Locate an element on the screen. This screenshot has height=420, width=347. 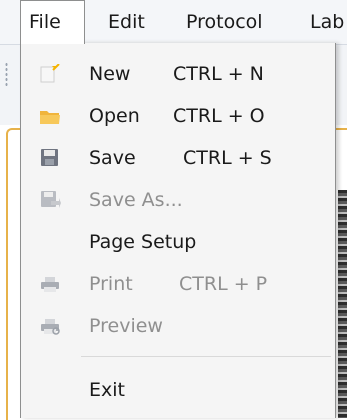
menu-item-open-label: Open is located at coordinates (114, 116).